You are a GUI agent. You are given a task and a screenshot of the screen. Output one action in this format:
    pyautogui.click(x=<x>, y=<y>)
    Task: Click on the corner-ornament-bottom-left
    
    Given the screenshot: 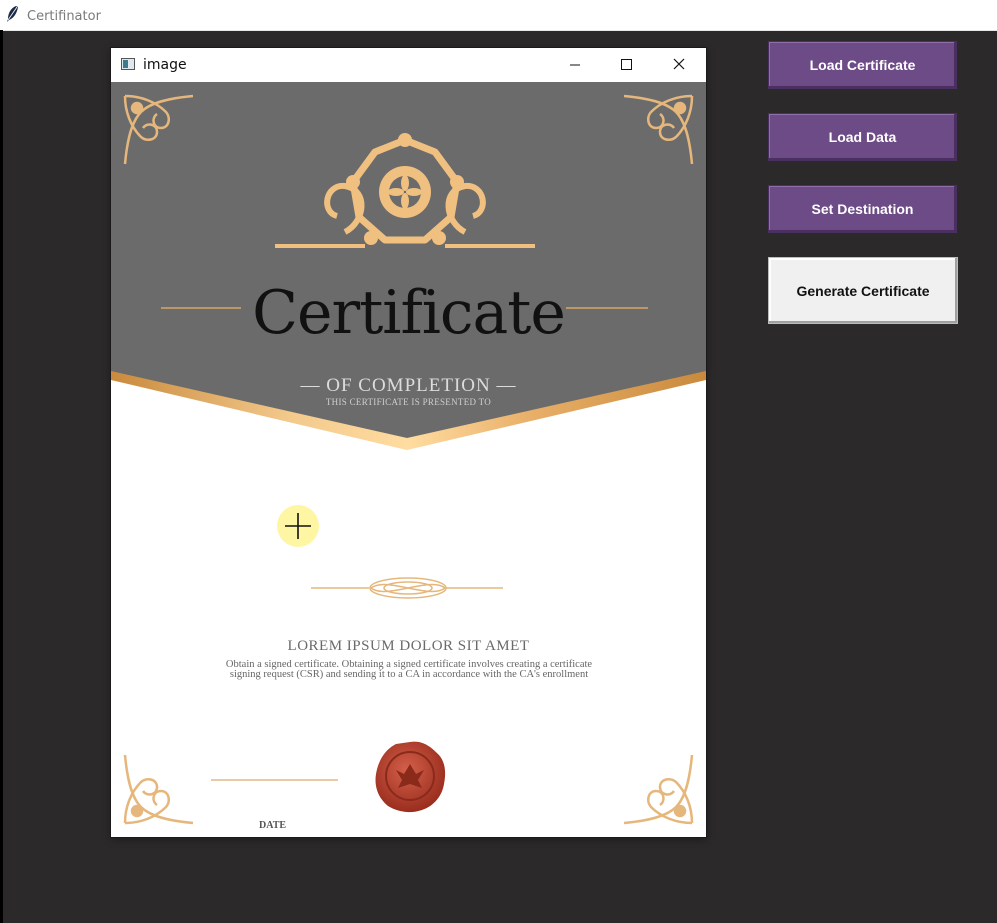 What is the action you would take?
    pyautogui.click(x=158, y=789)
    